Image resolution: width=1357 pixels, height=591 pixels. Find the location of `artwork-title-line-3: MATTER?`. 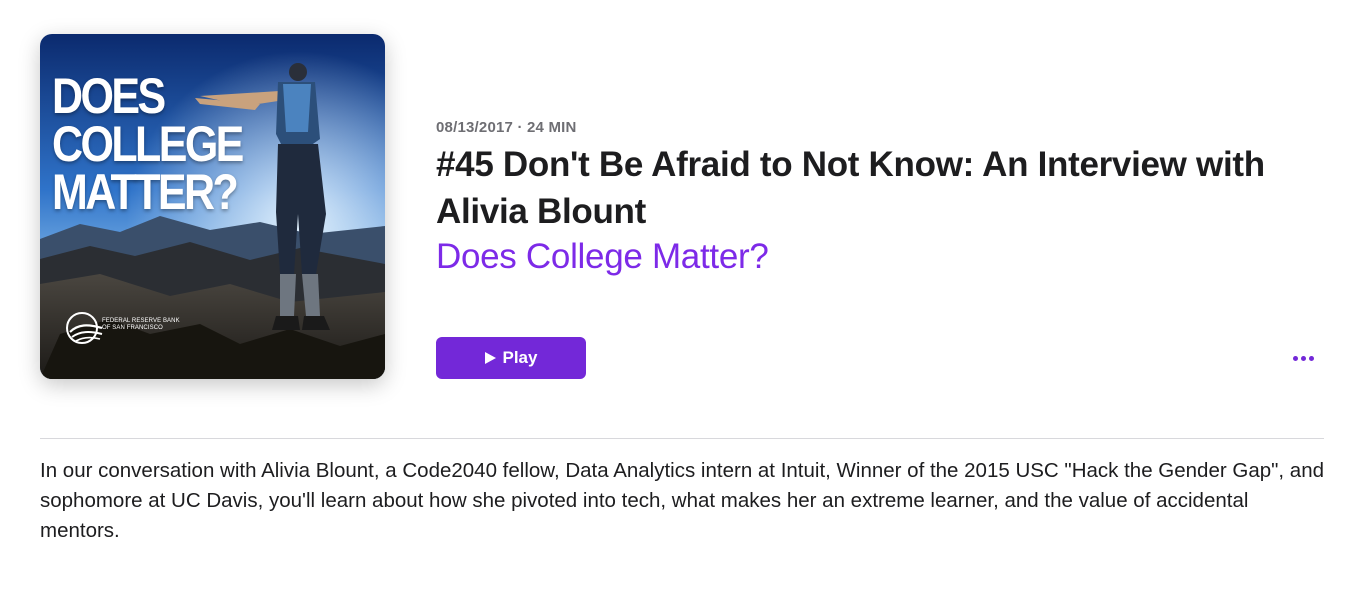

artwork-title-line-3: MATTER? is located at coordinates (145, 192).